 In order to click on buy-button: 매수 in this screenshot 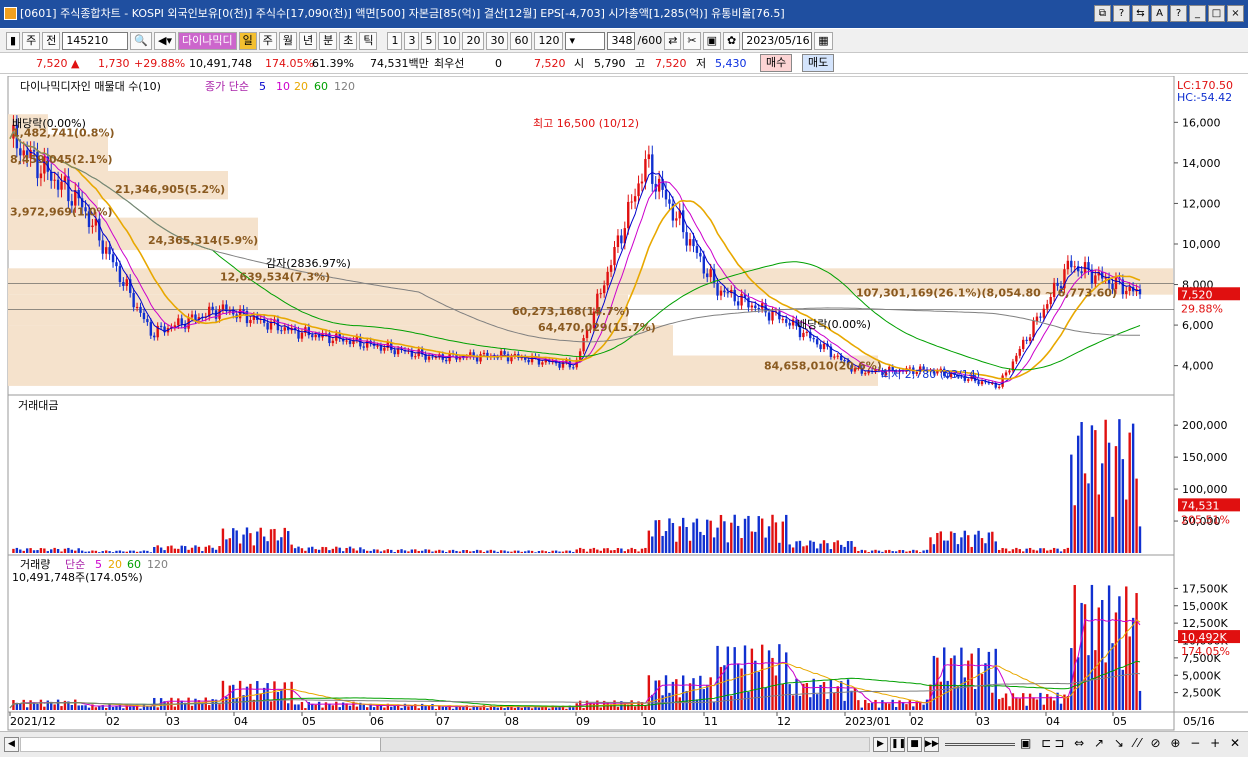, I will do `click(776, 63)`.